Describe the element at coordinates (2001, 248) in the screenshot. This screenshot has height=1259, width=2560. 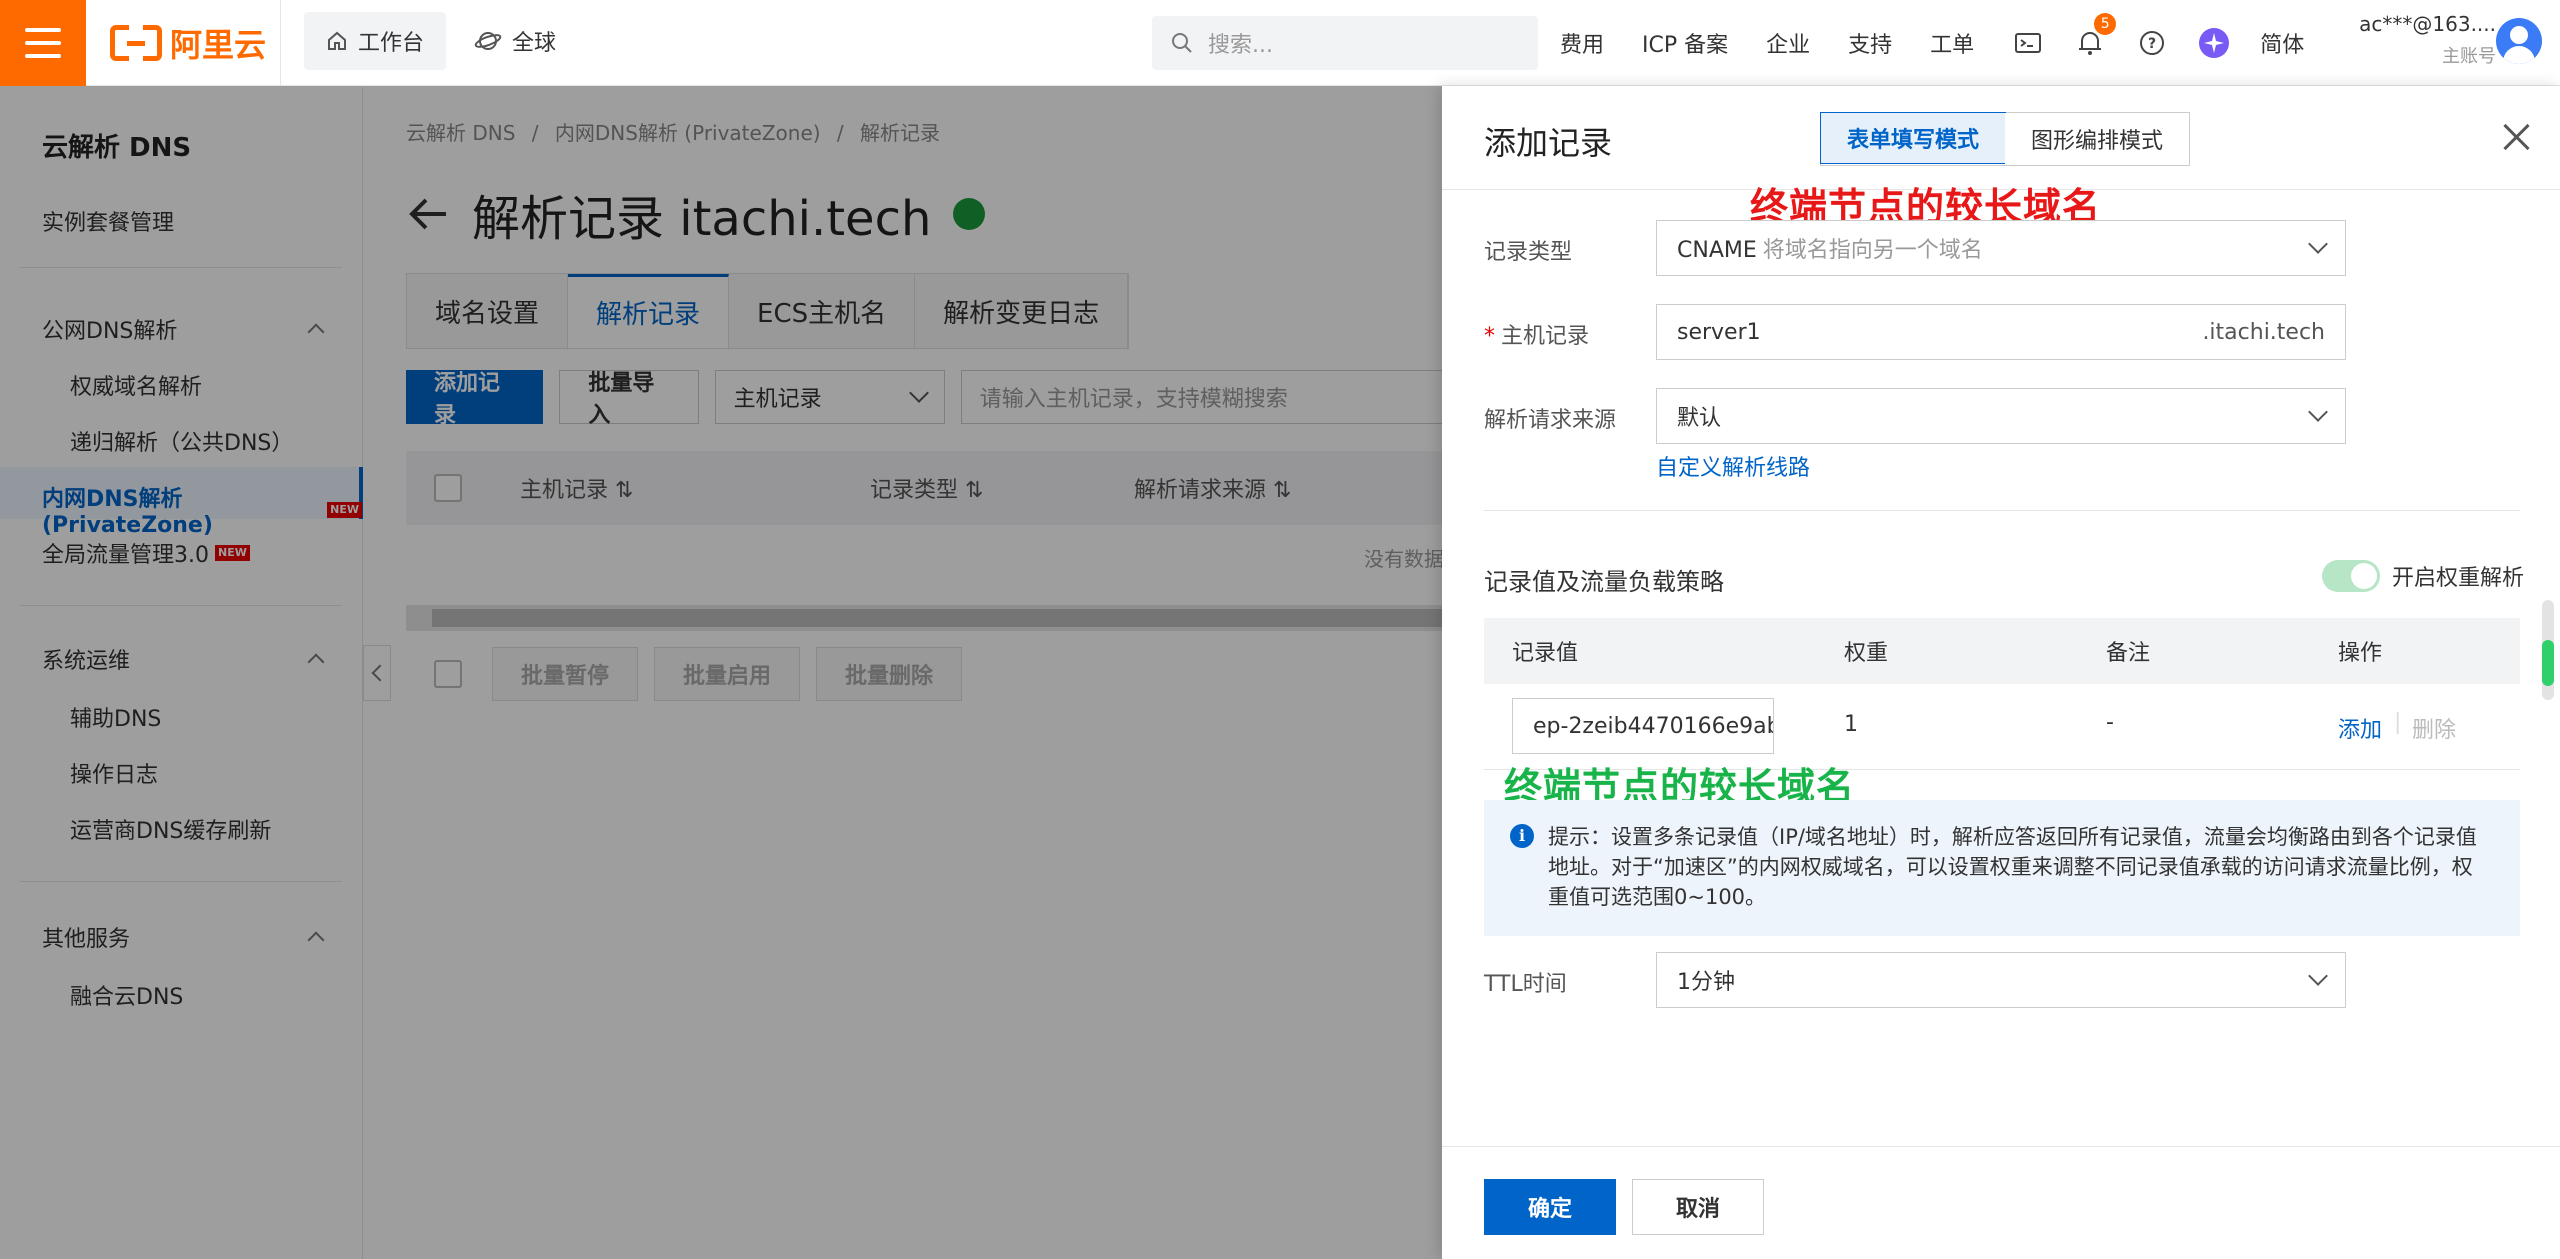
I see `record-type-select: CNAME 将域名指向另一个域名` at that location.